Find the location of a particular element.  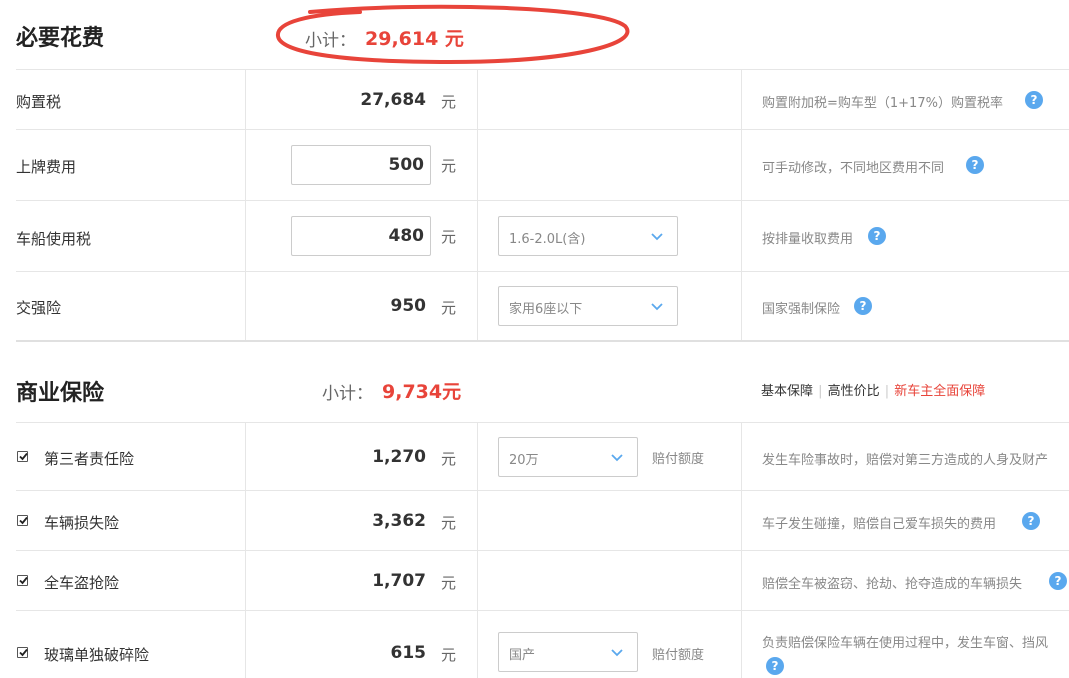

registration-fee-input-box is located at coordinates (361, 165).